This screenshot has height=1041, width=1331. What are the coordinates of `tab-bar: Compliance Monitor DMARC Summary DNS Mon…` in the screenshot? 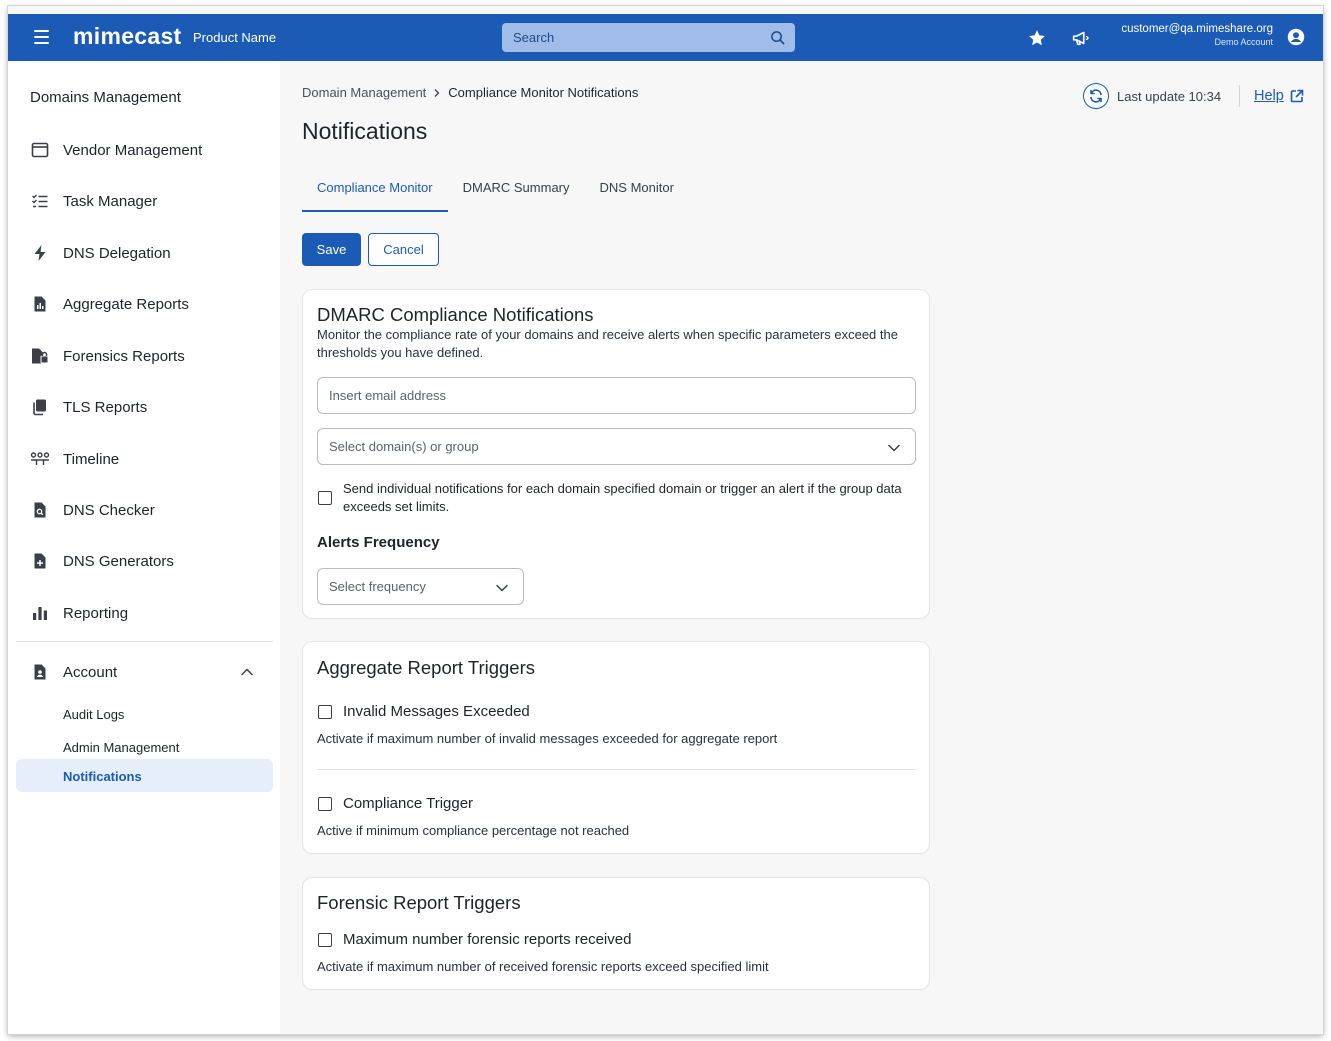 It's located at (495, 192).